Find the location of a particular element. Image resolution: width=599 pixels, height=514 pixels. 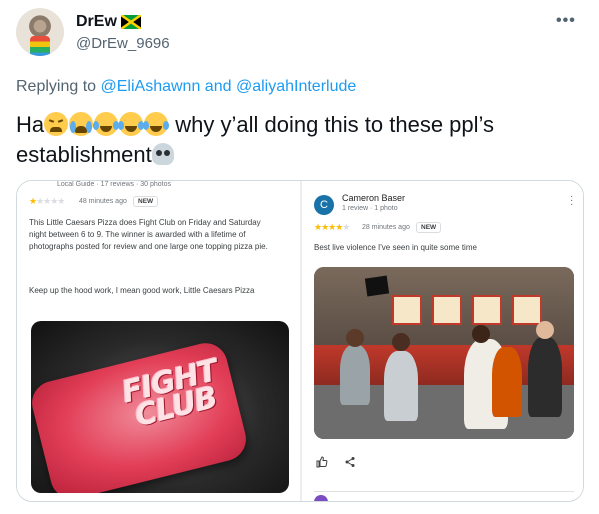

reviewer-sub: 1 review · 1 photo is located at coordinates (370, 208).